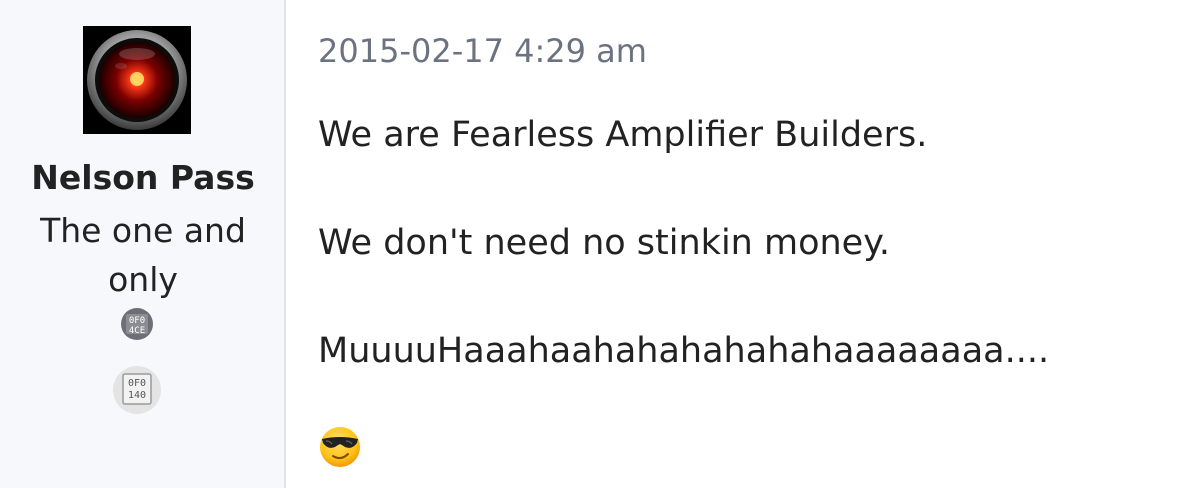 This screenshot has width=1202, height=488. What do you see at coordinates (137, 395) in the screenshot?
I see `svg-text: 140` at bounding box center [137, 395].